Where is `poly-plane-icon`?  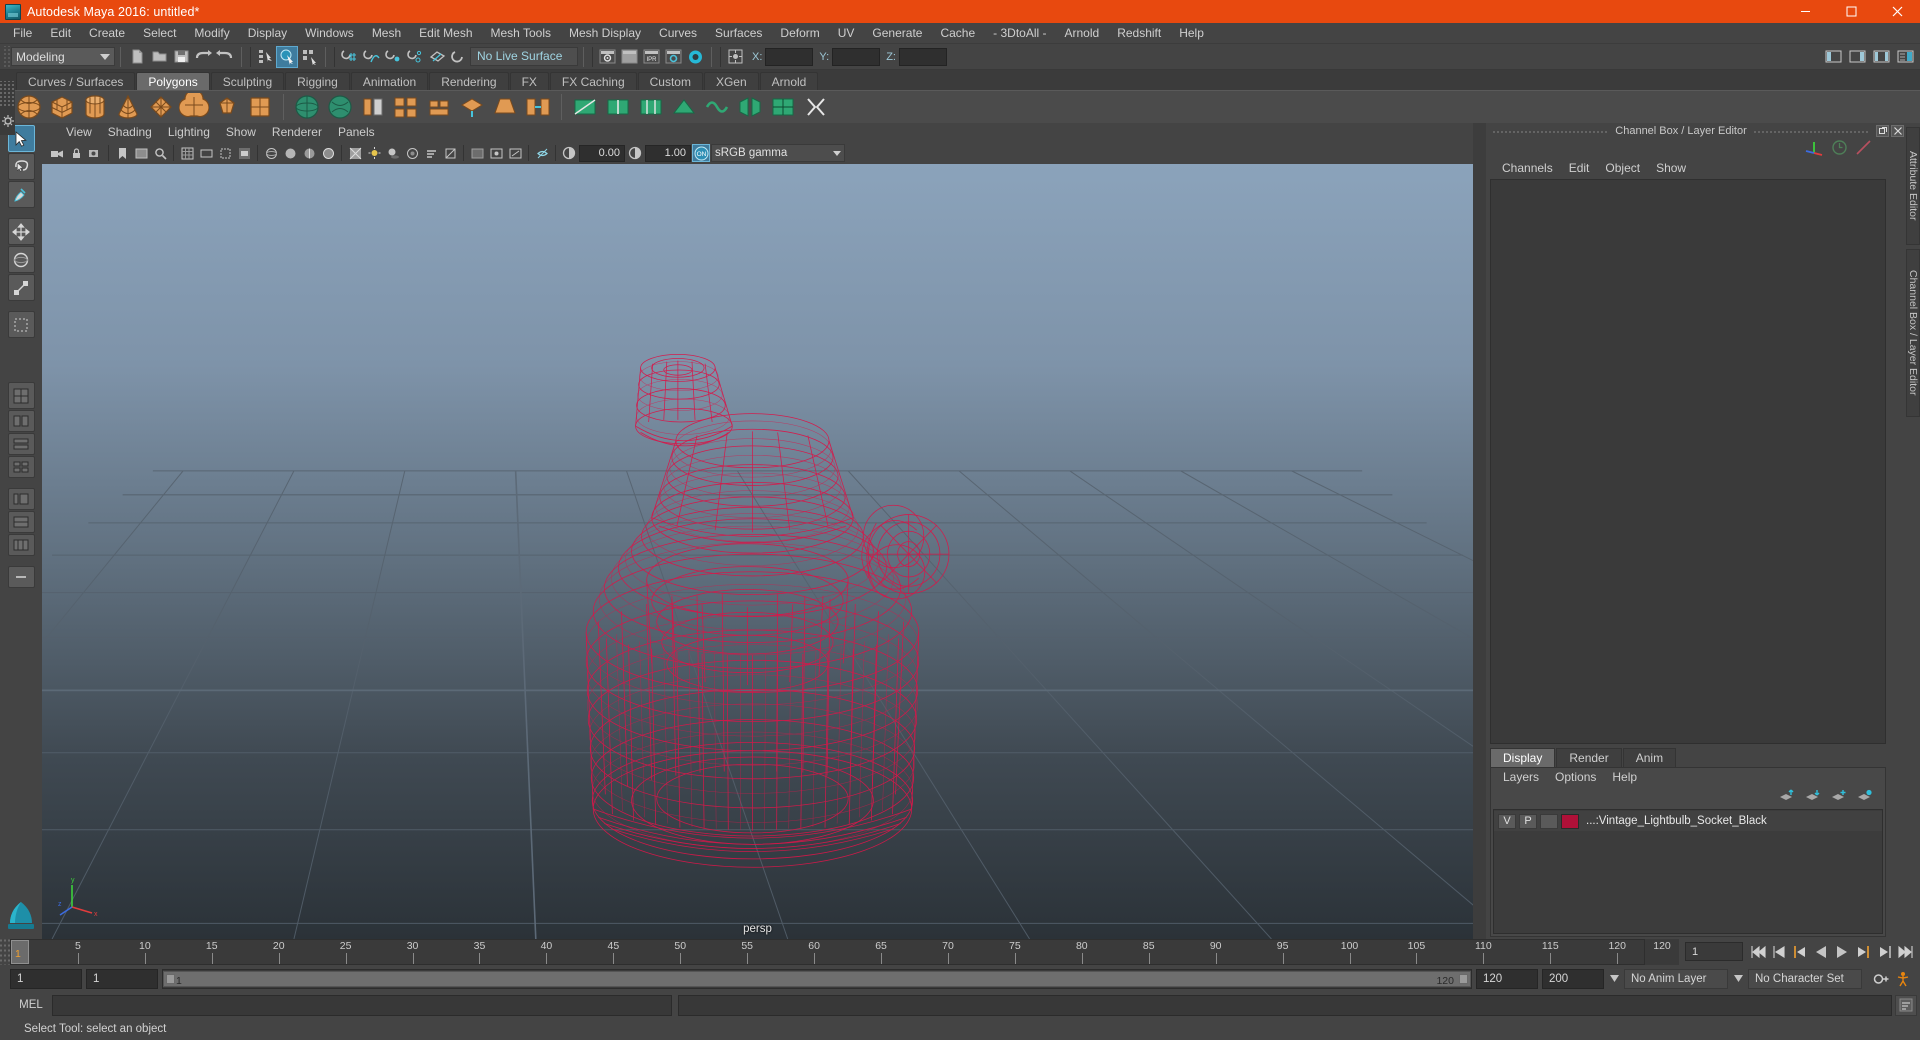
poly-plane-icon is located at coordinates (194, 107).